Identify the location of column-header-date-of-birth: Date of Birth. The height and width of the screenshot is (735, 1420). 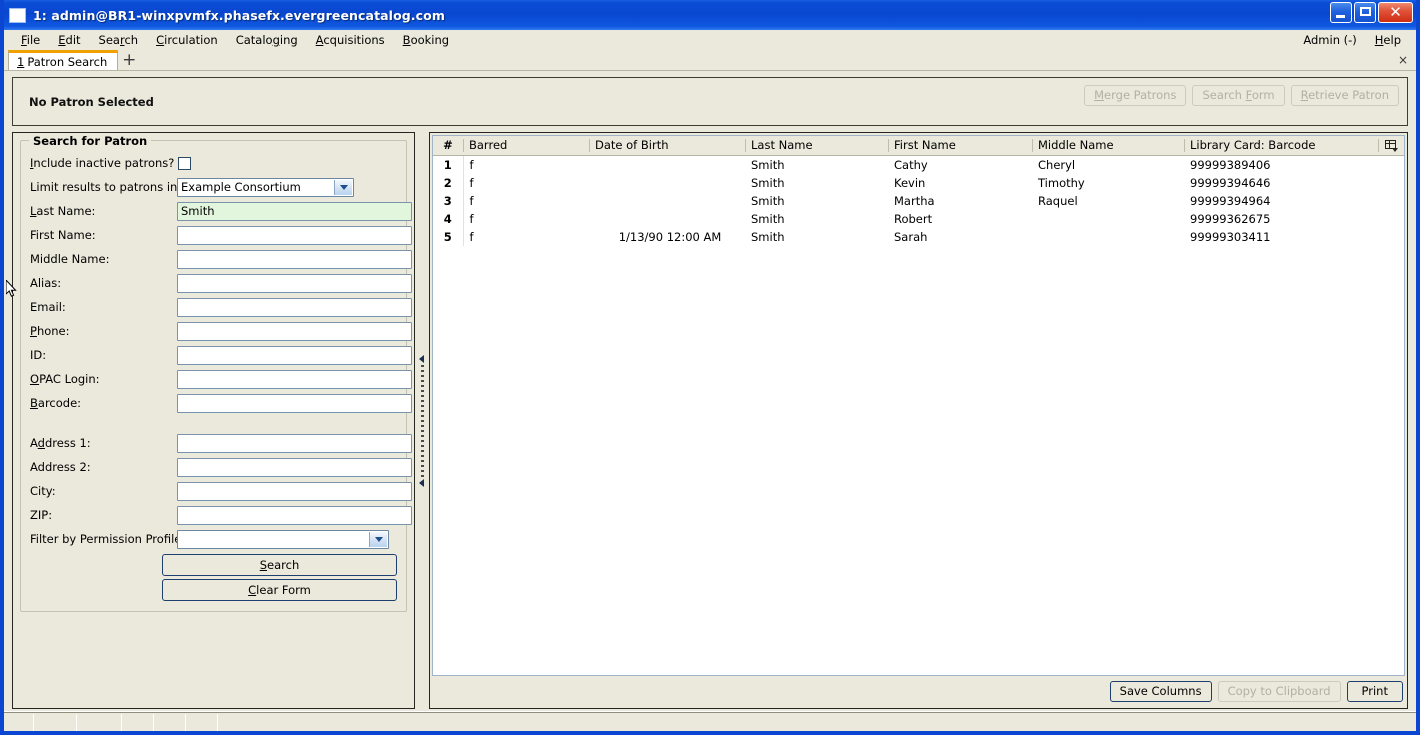
(667, 146).